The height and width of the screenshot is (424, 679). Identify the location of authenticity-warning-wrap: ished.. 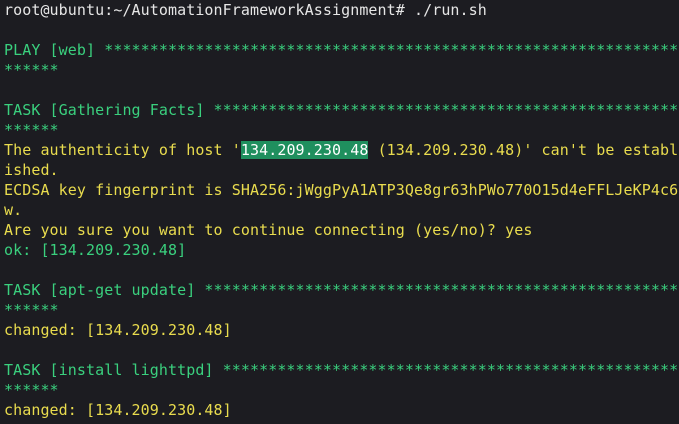
(31, 170).